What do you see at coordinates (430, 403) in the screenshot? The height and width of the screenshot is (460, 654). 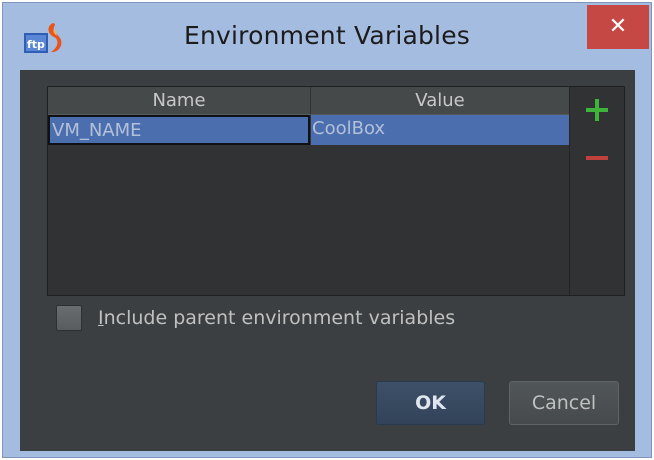 I see `ok-button: OK` at bounding box center [430, 403].